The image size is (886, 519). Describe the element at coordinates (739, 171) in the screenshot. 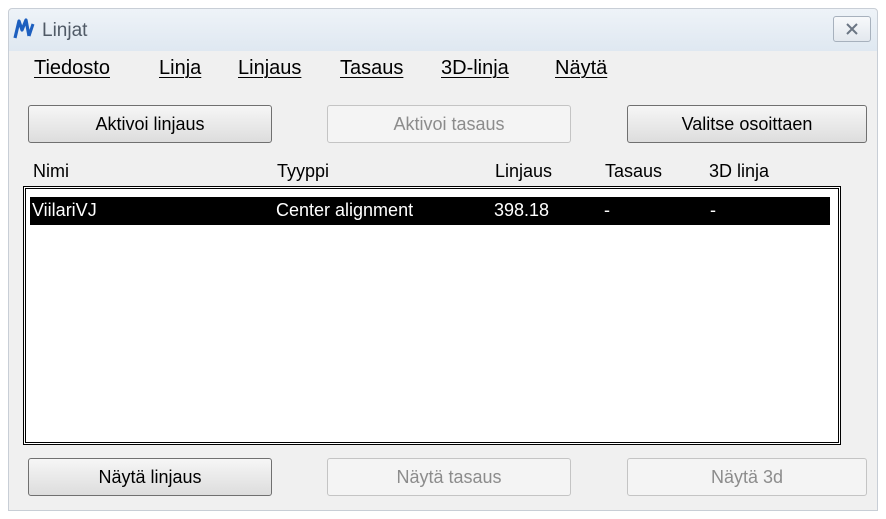

I see `column-header-3d-line: 3D linja` at that location.